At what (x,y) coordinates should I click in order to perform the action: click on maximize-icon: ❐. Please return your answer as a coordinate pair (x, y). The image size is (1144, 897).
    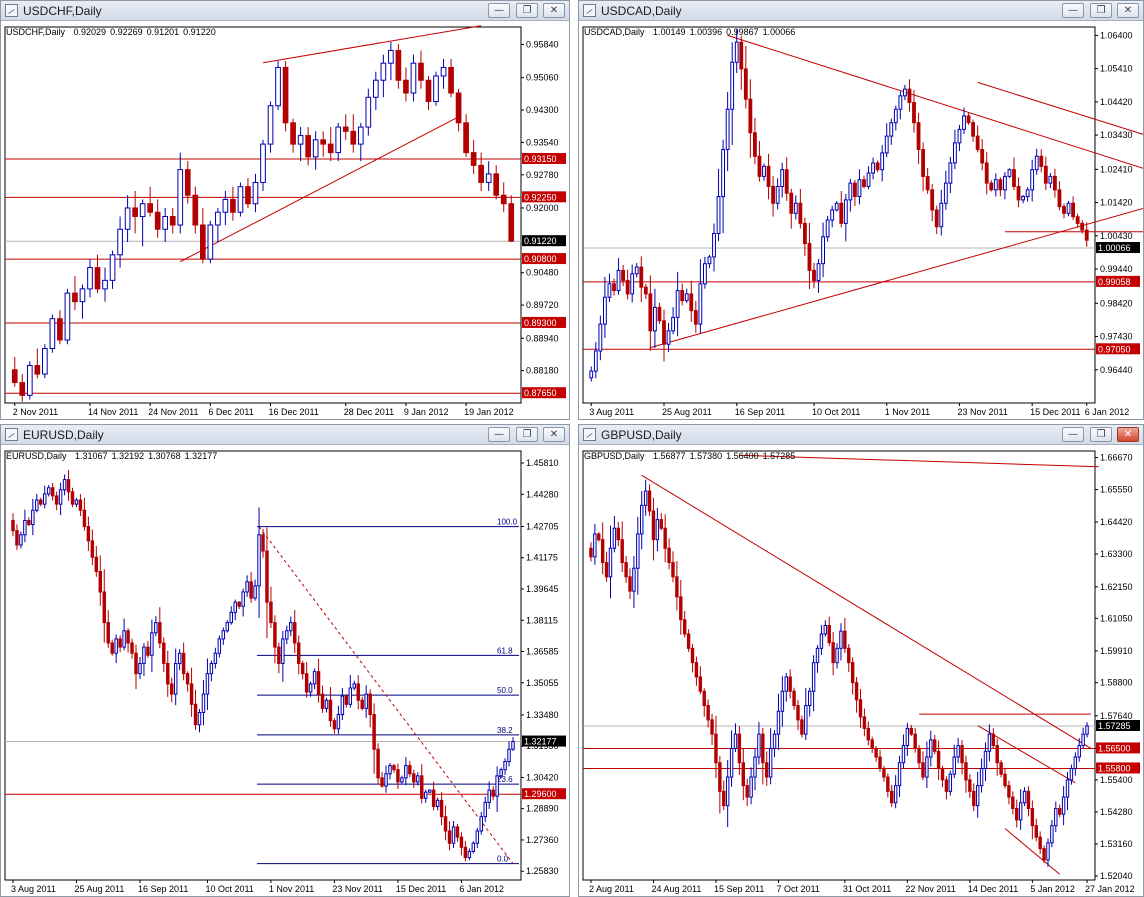
    Looking at the image, I should click on (527, 434).